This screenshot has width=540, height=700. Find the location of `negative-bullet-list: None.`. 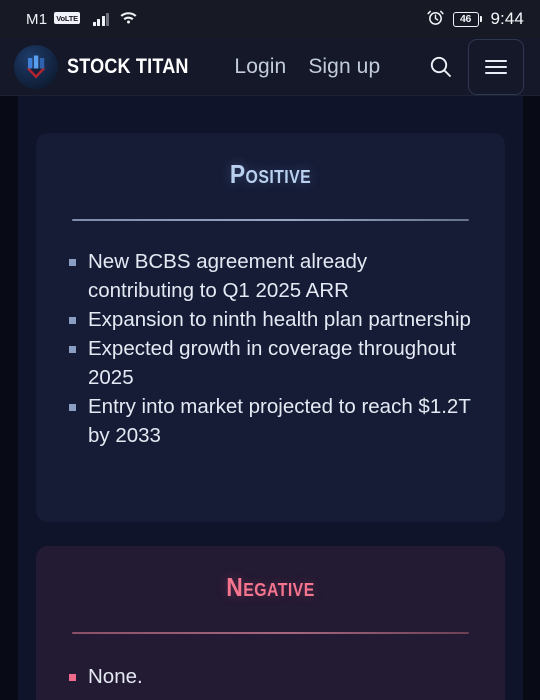

negative-bullet-list: None. is located at coordinates (269, 676).